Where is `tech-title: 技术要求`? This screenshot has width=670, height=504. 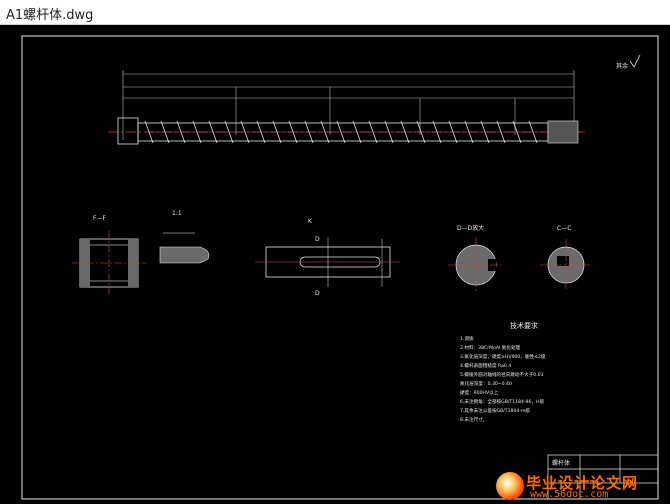
tech-title: 技术要求 is located at coordinates (524, 325).